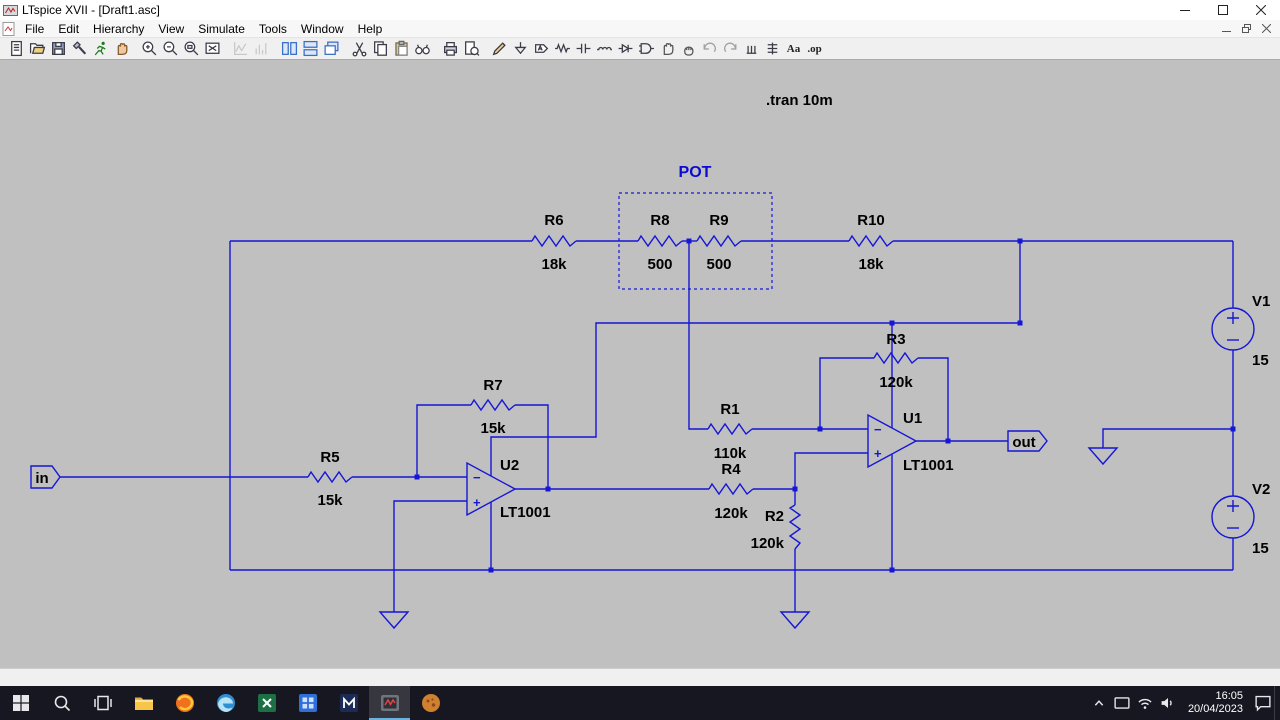  Describe the element at coordinates (554, 242) in the screenshot. I see `resistor-R6: R6 18k` at that location.